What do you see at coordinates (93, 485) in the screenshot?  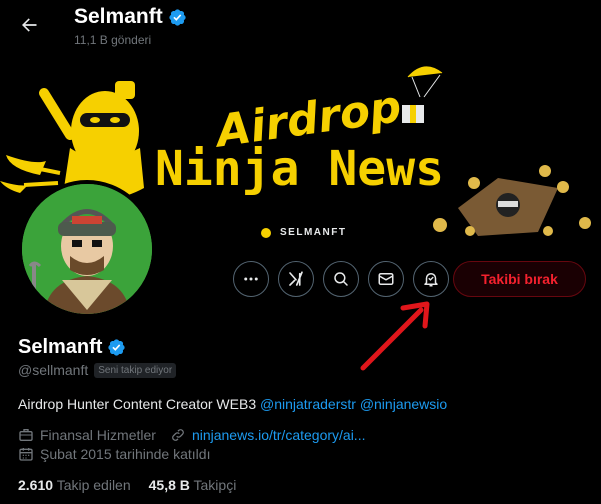 I see `following-label: Takip edilen` at bounding box center [93, 485].